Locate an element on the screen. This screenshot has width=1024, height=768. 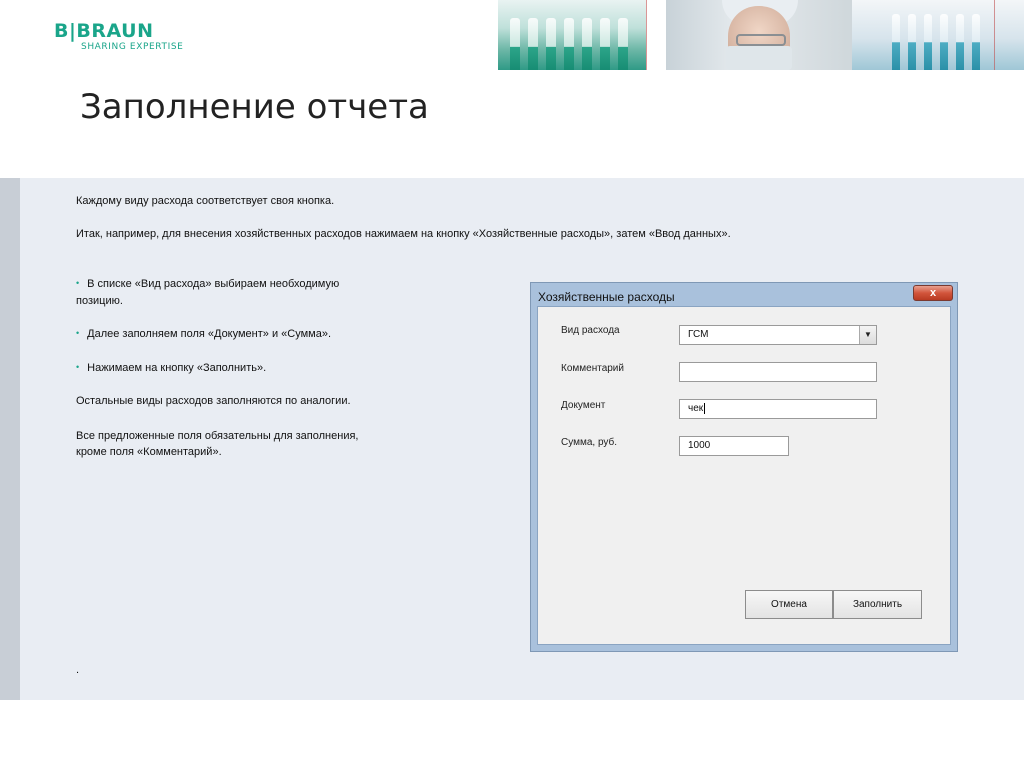
left-accent-bar is located at coordinates (10, 439).